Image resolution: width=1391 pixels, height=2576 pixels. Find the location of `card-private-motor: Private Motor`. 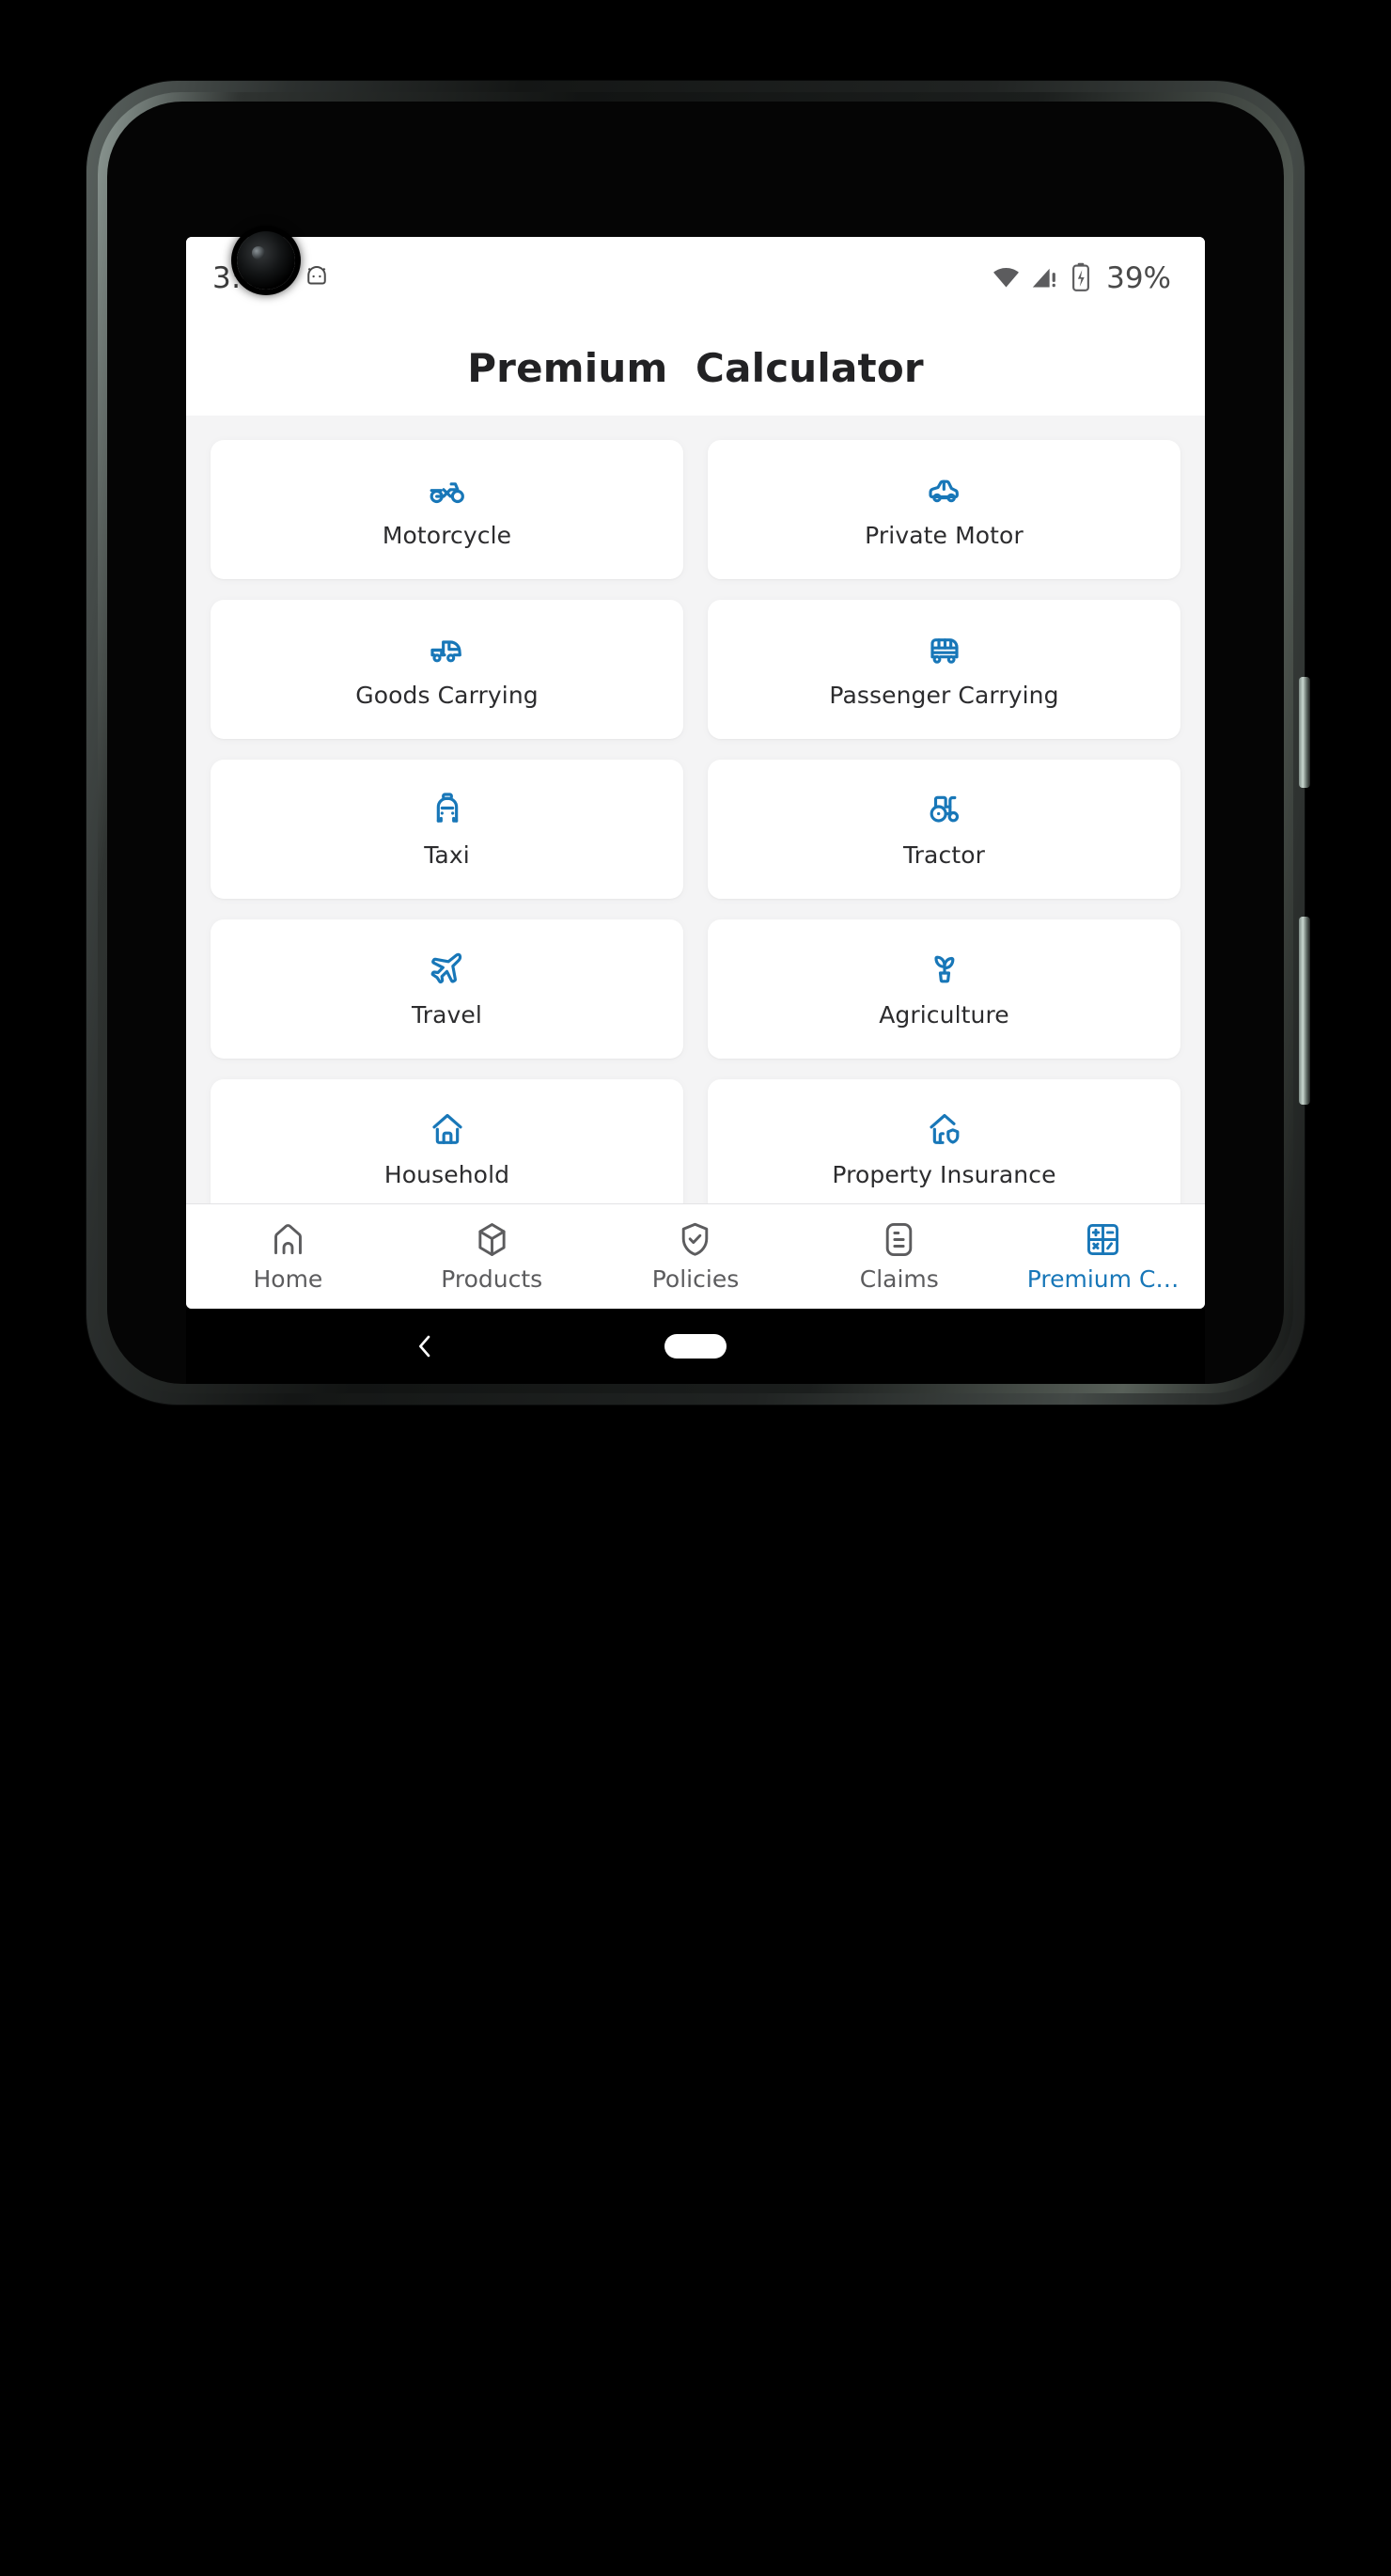

card-private-motor: Private Motor is located at coordinates (944, 510).